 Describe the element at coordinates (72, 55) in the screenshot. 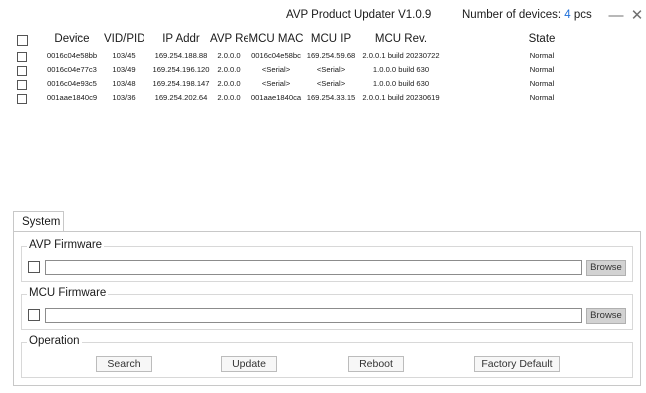

I see `cell-device: 0016c04e58bb` at that location.